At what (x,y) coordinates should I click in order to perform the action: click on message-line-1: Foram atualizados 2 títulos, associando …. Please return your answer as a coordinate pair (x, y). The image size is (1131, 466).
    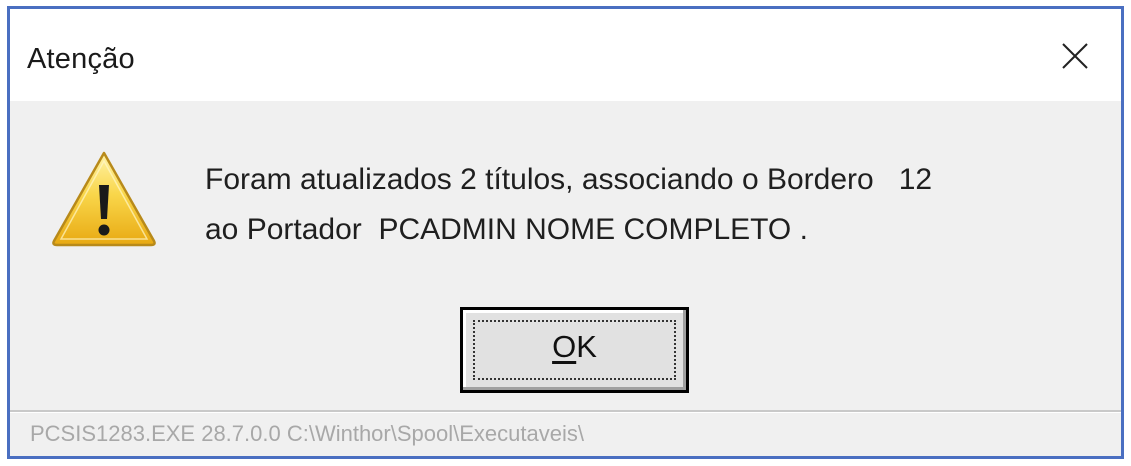
    Looking at the image, I should click on (569, 179).